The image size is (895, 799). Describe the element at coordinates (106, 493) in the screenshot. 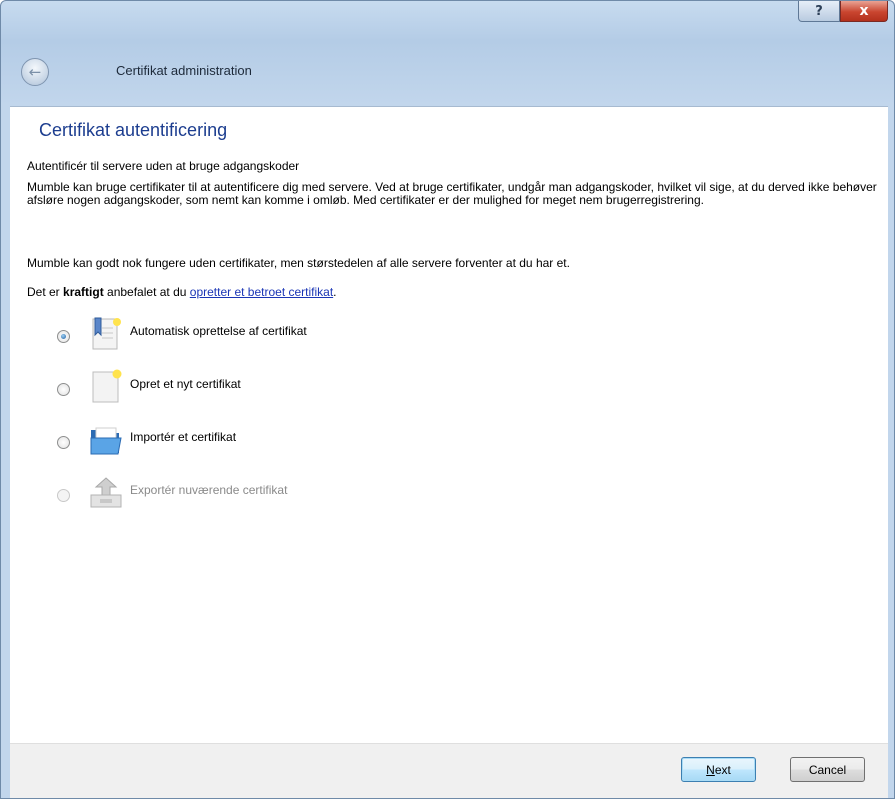

I see `export-tray-icon` at that location.